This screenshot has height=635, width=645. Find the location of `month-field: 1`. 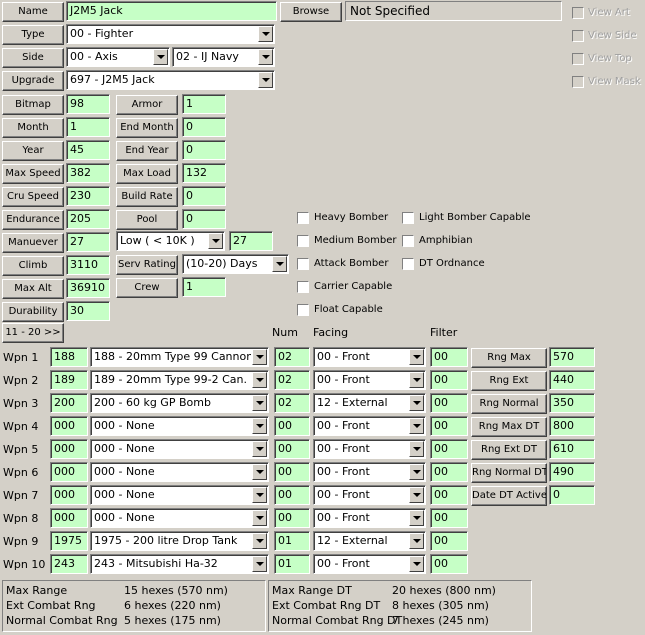

month-field: 1 is located at coordinates (88, 127).